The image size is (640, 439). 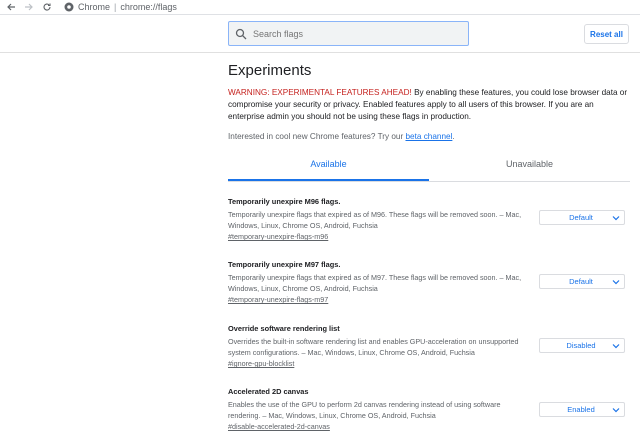 What do you see at coordinates (429, 299) in the screenshot?
I see `experiment-link: #temporary-unexpire-flags-m97` at bounding box center [429, 299].